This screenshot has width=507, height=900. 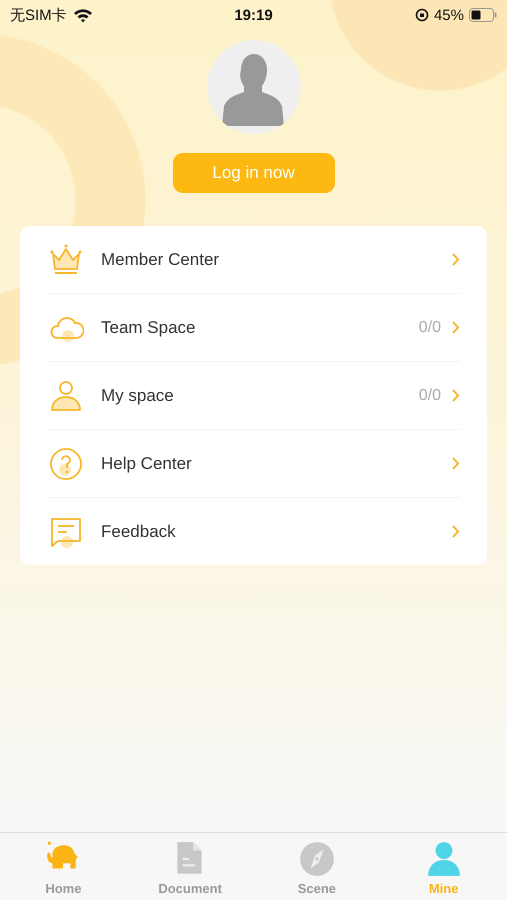 I want to click on tab-label: Scene, so click(x=317, y=888).